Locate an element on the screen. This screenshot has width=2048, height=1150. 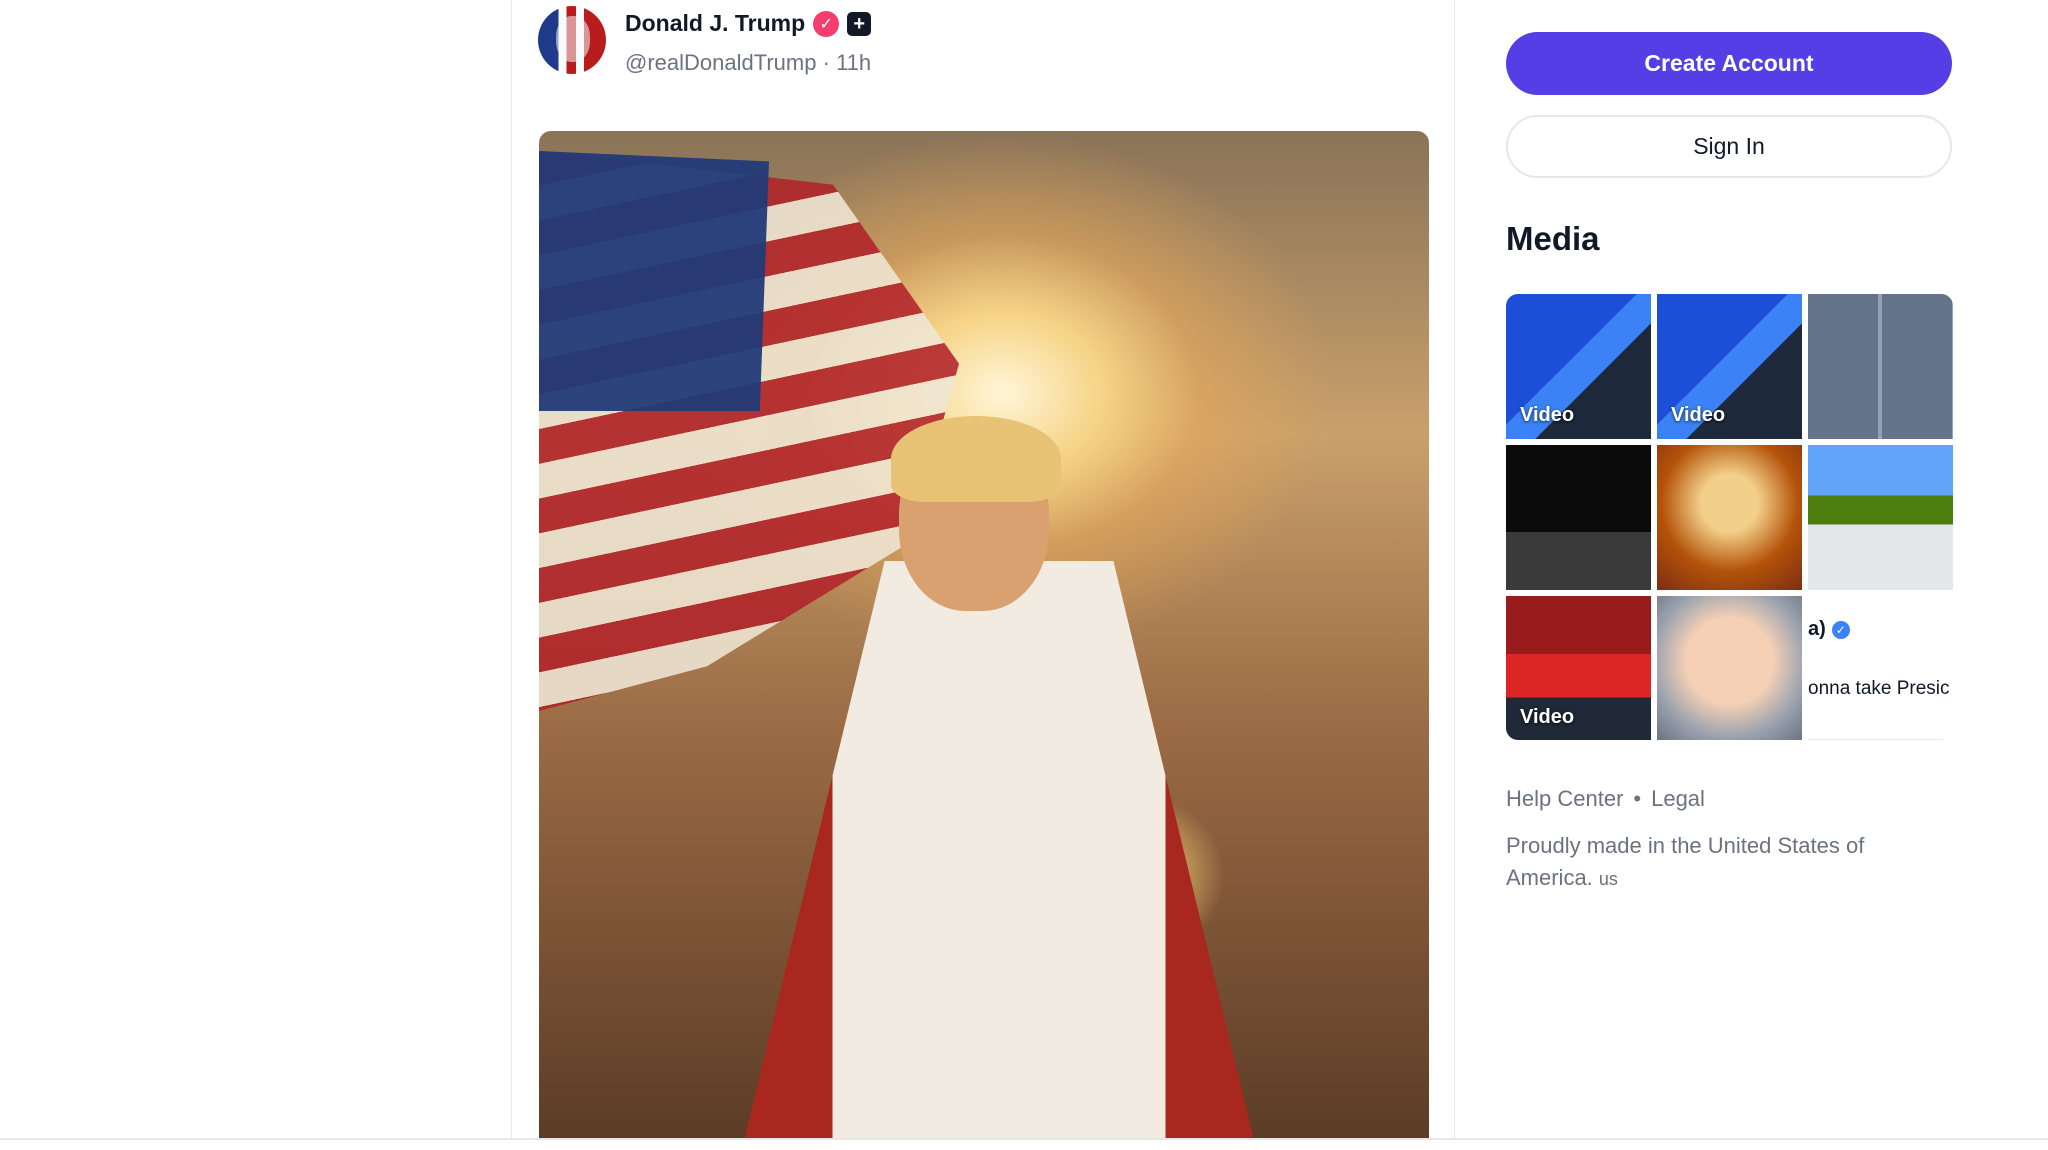
display-name-row: Donald J. Trump ✓ + is located at coordinates (748, 23).